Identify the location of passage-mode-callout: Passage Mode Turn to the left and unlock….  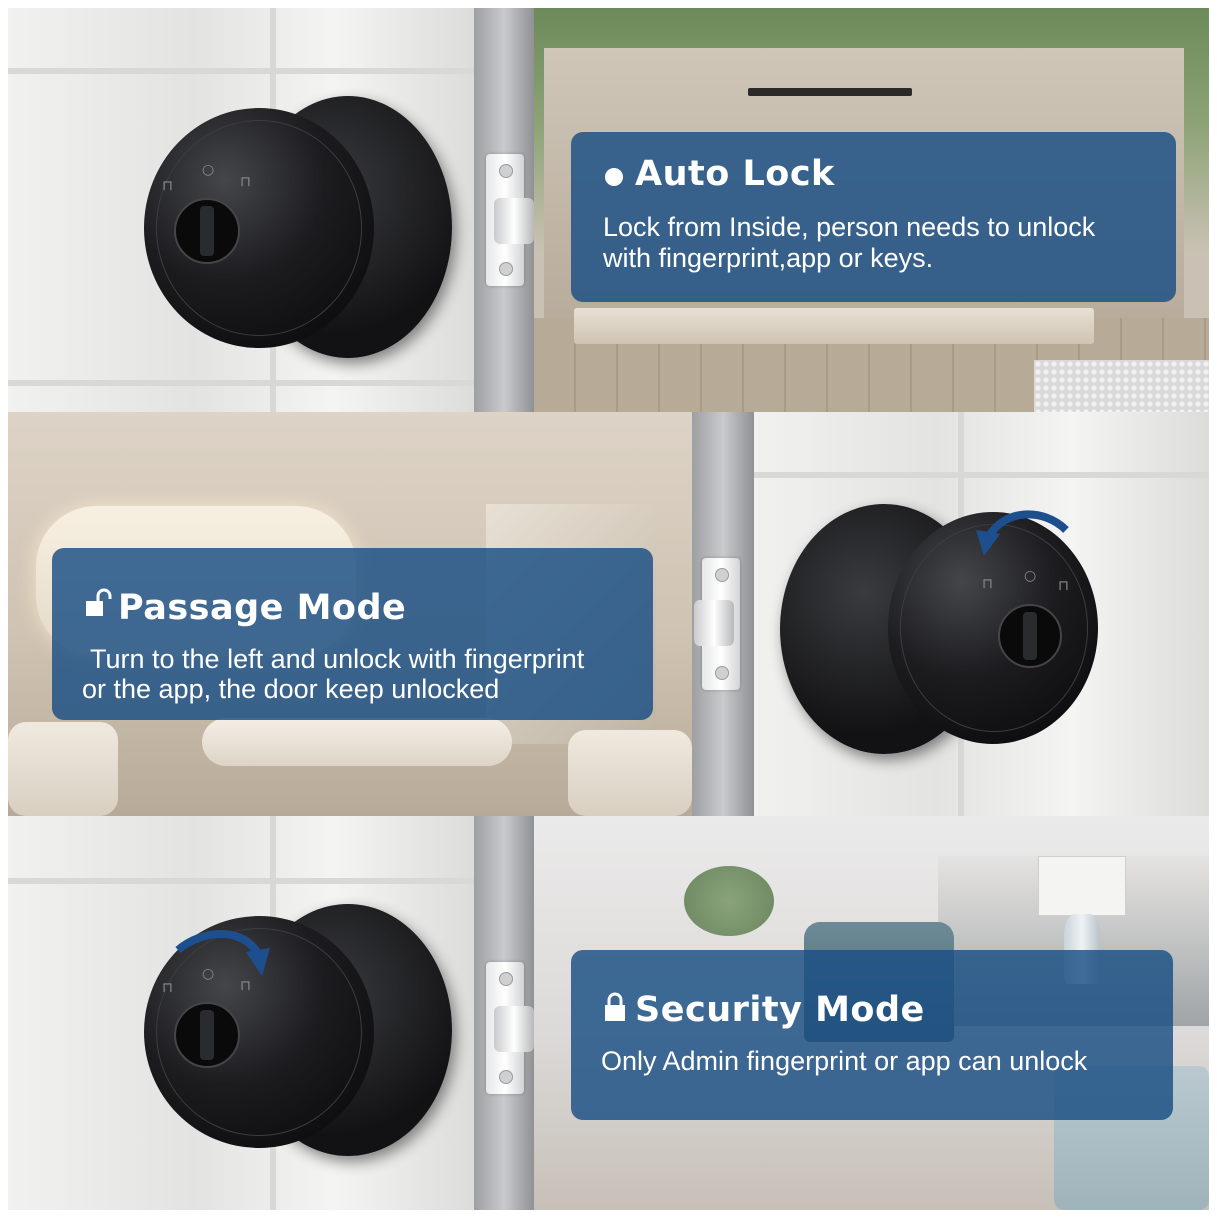
(352, 634).